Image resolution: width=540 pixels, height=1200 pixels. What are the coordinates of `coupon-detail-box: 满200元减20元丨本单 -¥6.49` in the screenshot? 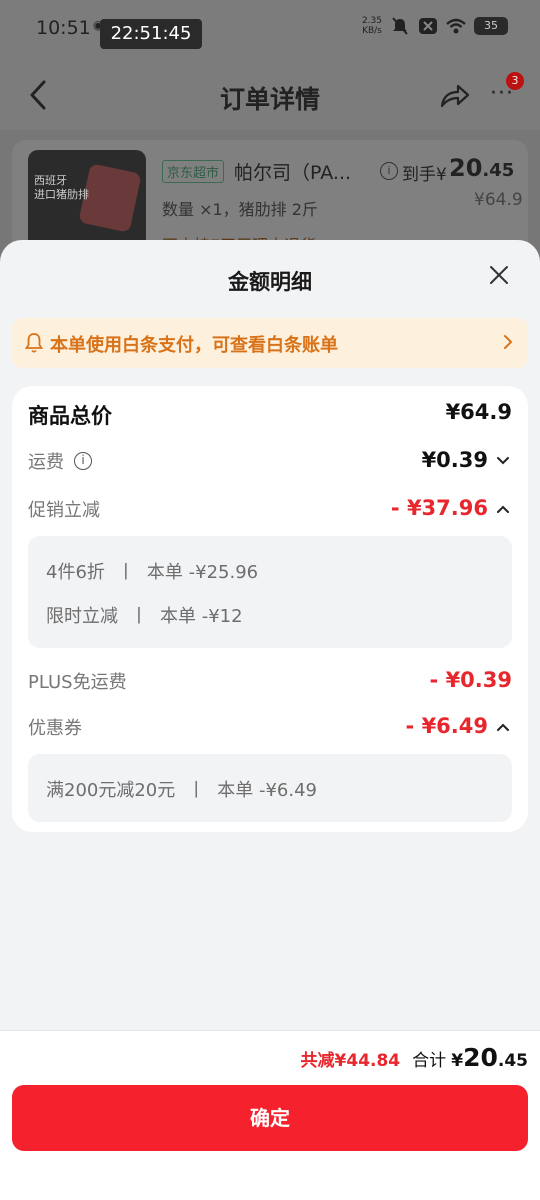 It's located at (270, 788).